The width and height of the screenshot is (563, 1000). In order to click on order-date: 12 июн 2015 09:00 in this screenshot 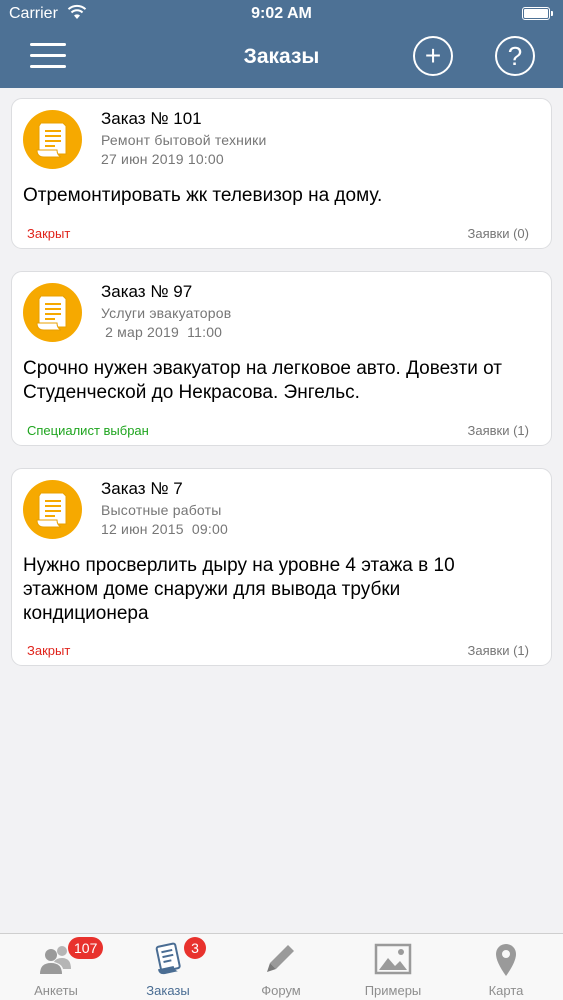, I will do `click(164, 529)`.